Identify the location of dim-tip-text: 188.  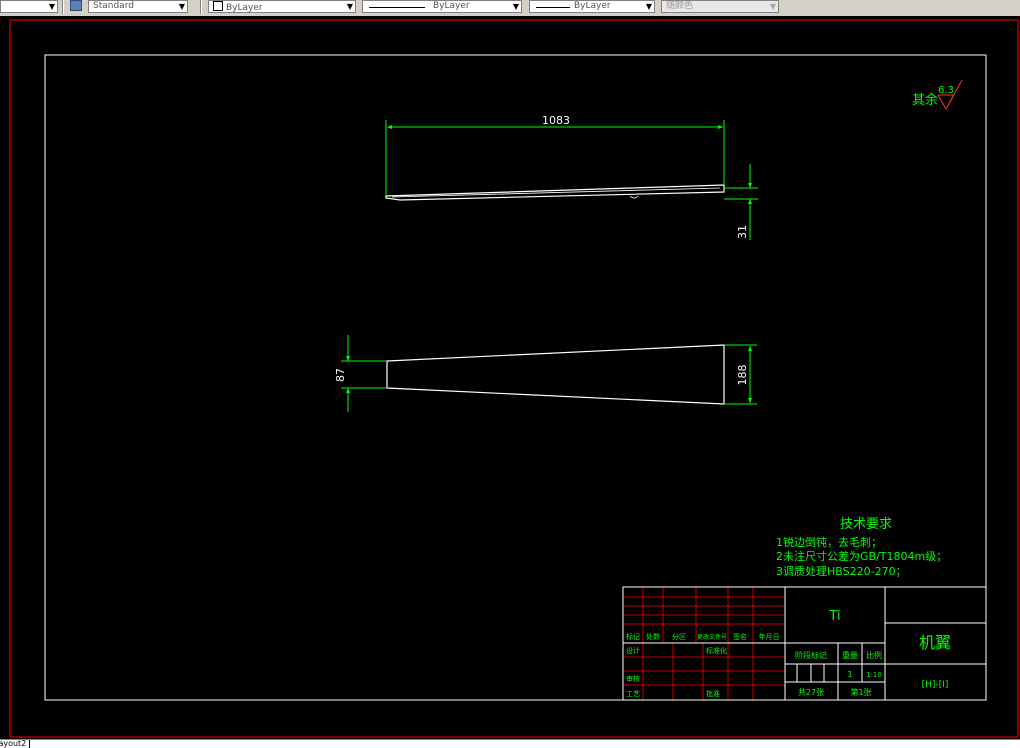
(742, 375).